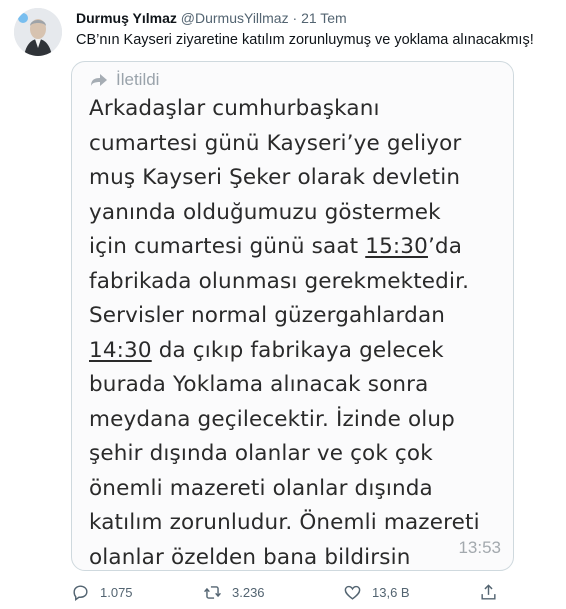  I want to click on like-count: 13,6 B, so click(391, 592).